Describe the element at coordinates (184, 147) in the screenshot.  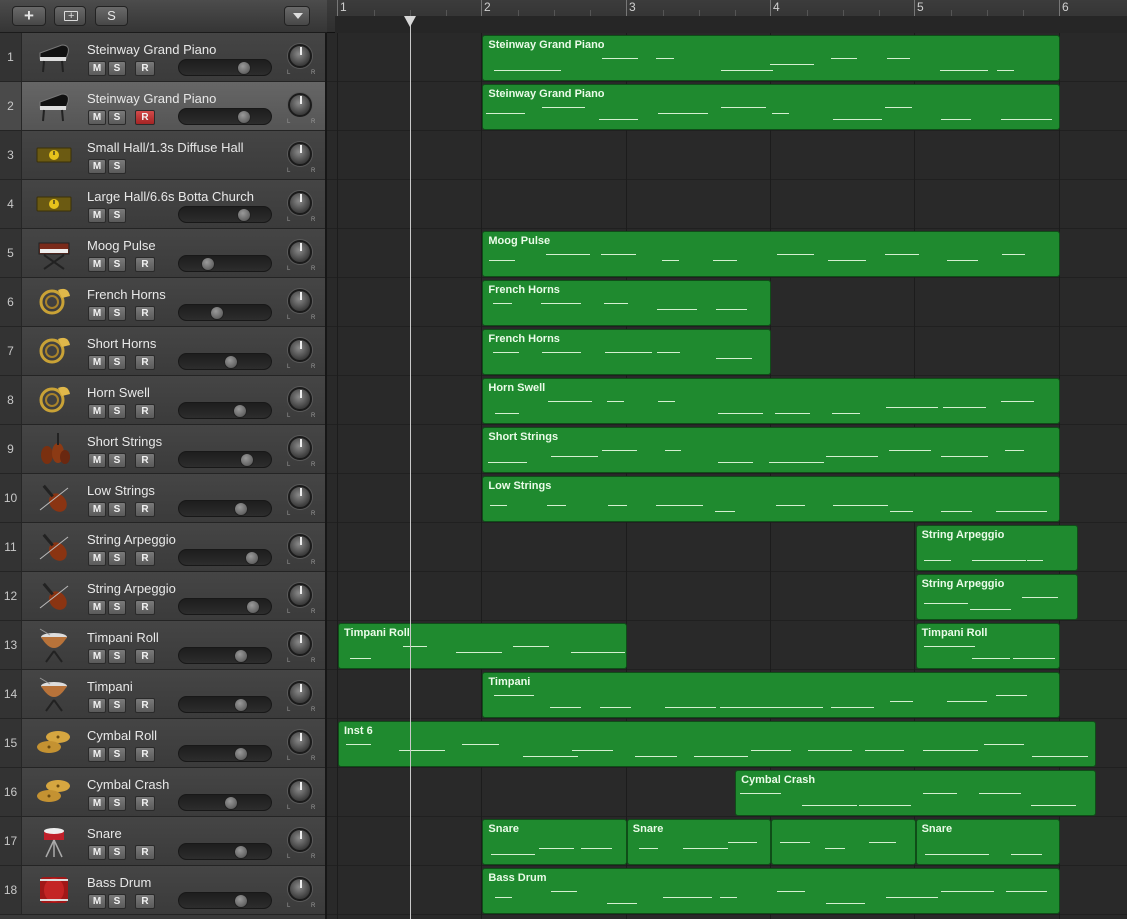
I see `track-name: Small Hall/1.3s Diffuse Hall` at that location.